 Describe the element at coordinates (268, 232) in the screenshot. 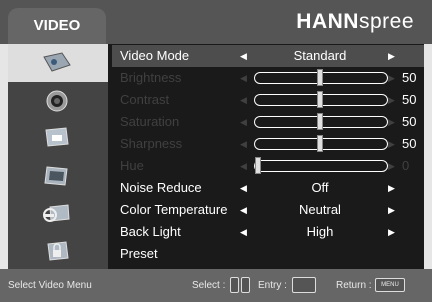

I see `menu-row-back-light: Back Light ◀ High ▶` at that location.